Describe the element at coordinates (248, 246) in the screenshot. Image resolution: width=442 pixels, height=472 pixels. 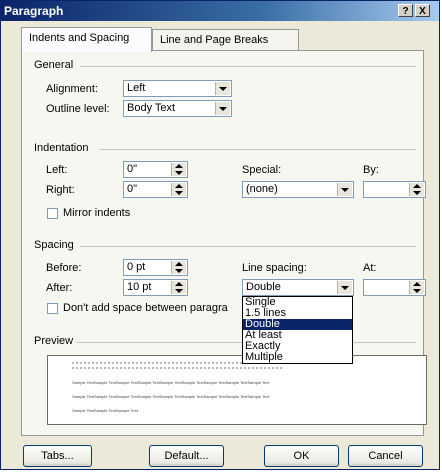
I see `spacing-divider` at that location.